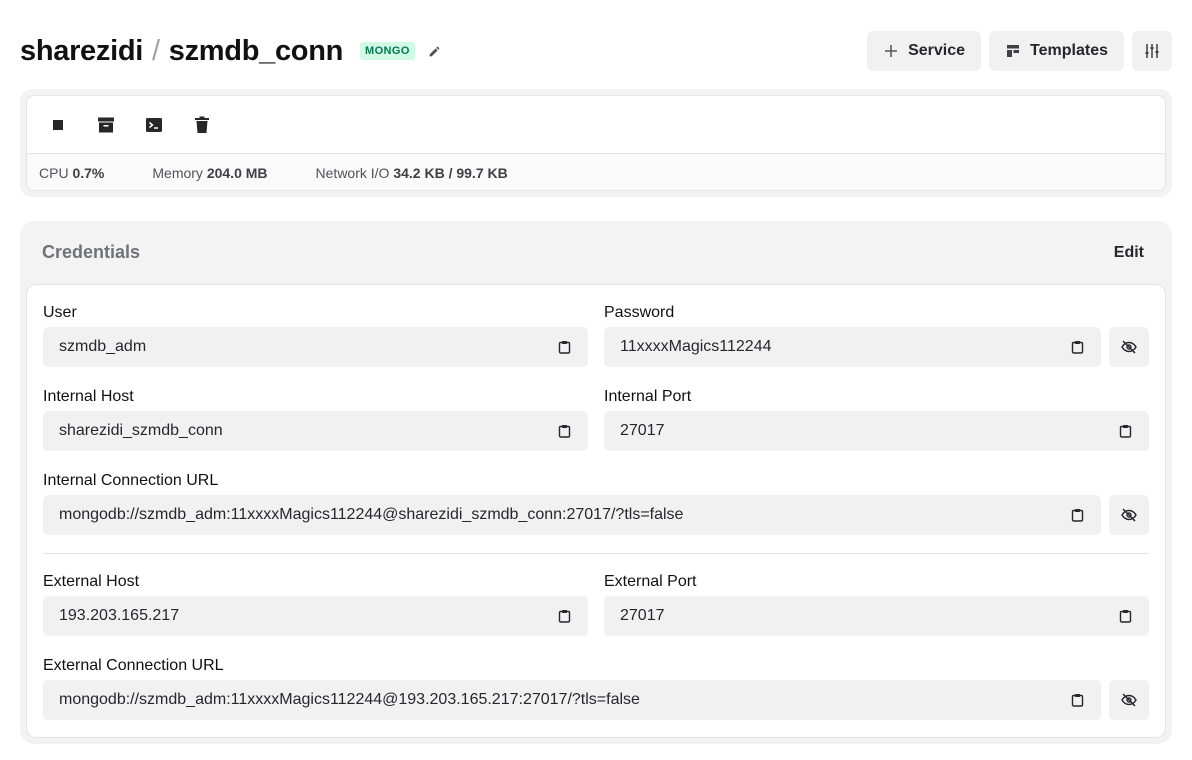 This screenshot has height=760, width=1192. What do you see at coordinates (88, 396) in the screenshot?
I see `internal-host-label: Internal Host` at bounding box center [88, 396].